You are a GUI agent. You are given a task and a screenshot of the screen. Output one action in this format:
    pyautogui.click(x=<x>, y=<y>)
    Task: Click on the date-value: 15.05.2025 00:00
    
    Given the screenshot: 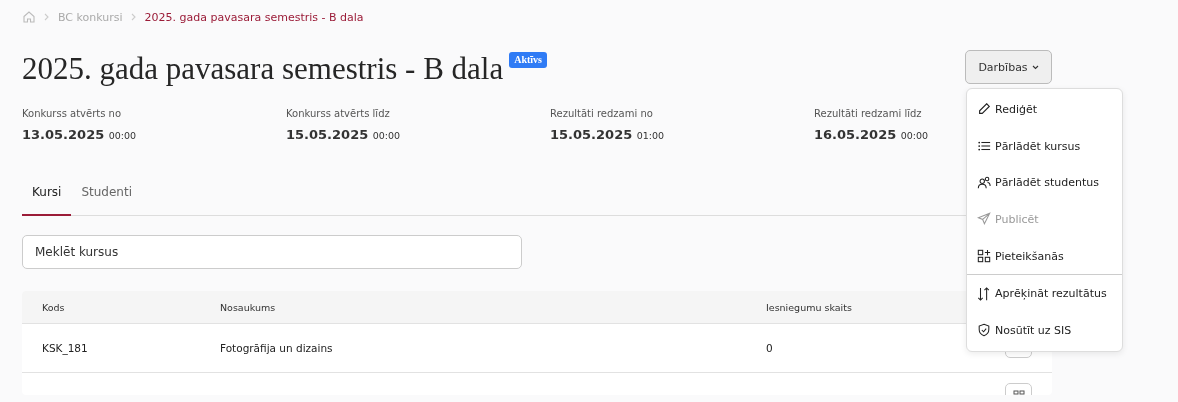 What is the action you would take?
    pyautogui.click(x=344, y=134)
    